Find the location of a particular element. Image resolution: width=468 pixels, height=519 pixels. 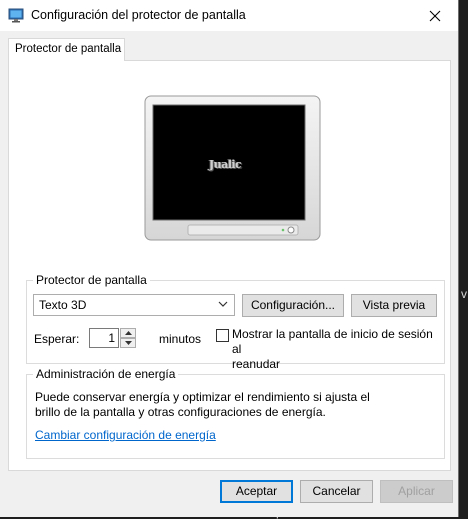

tab-screensaver: Protector de pantalla is located at coordinates (66, 49).